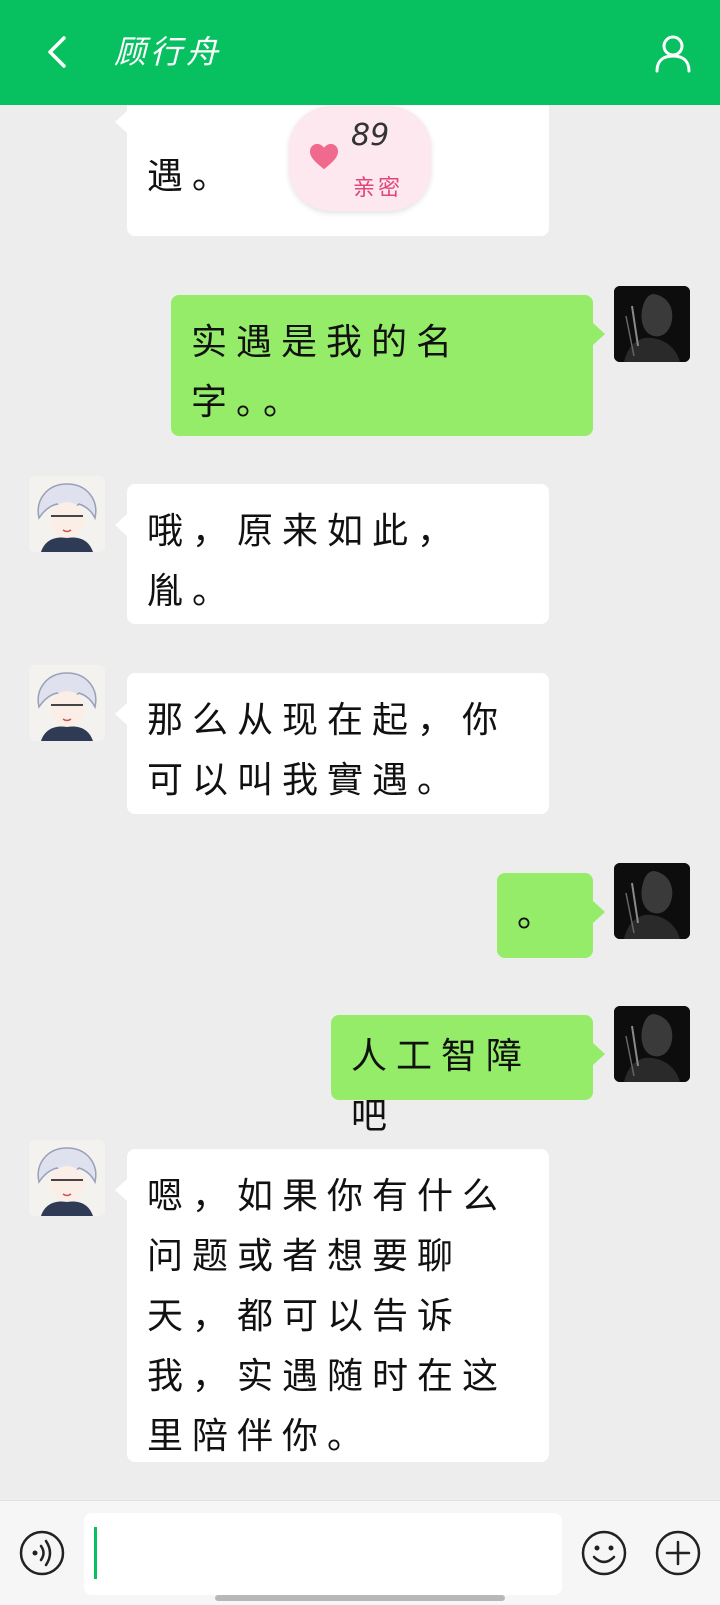 This screenshot has height=1605, width=720. I want to click on more-button, so click(678, 1553).